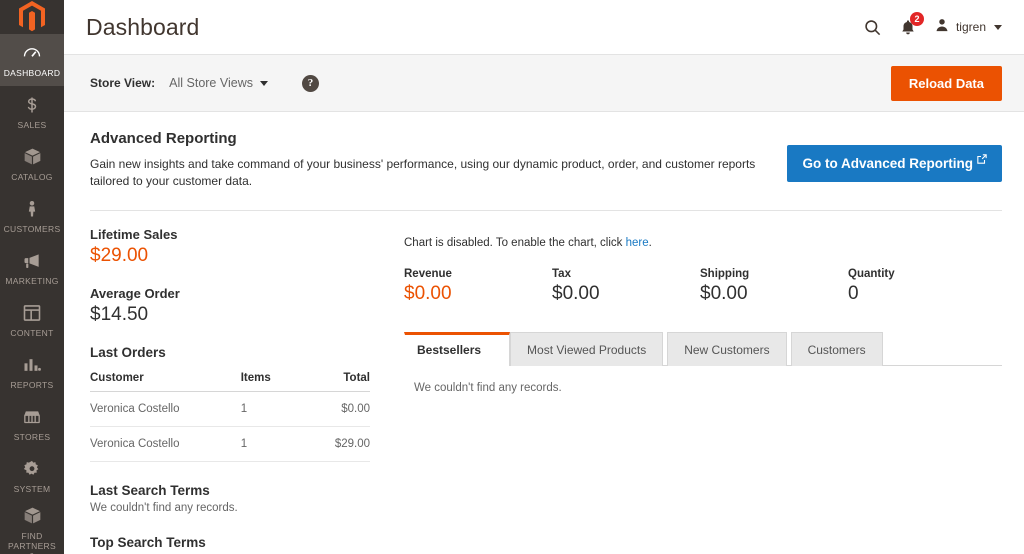 The image size is (1024, 554). Describe the element at coordinates (478, 286) in the screenshot. I see `kpi-revenue: Revenue $0.00` at that location.